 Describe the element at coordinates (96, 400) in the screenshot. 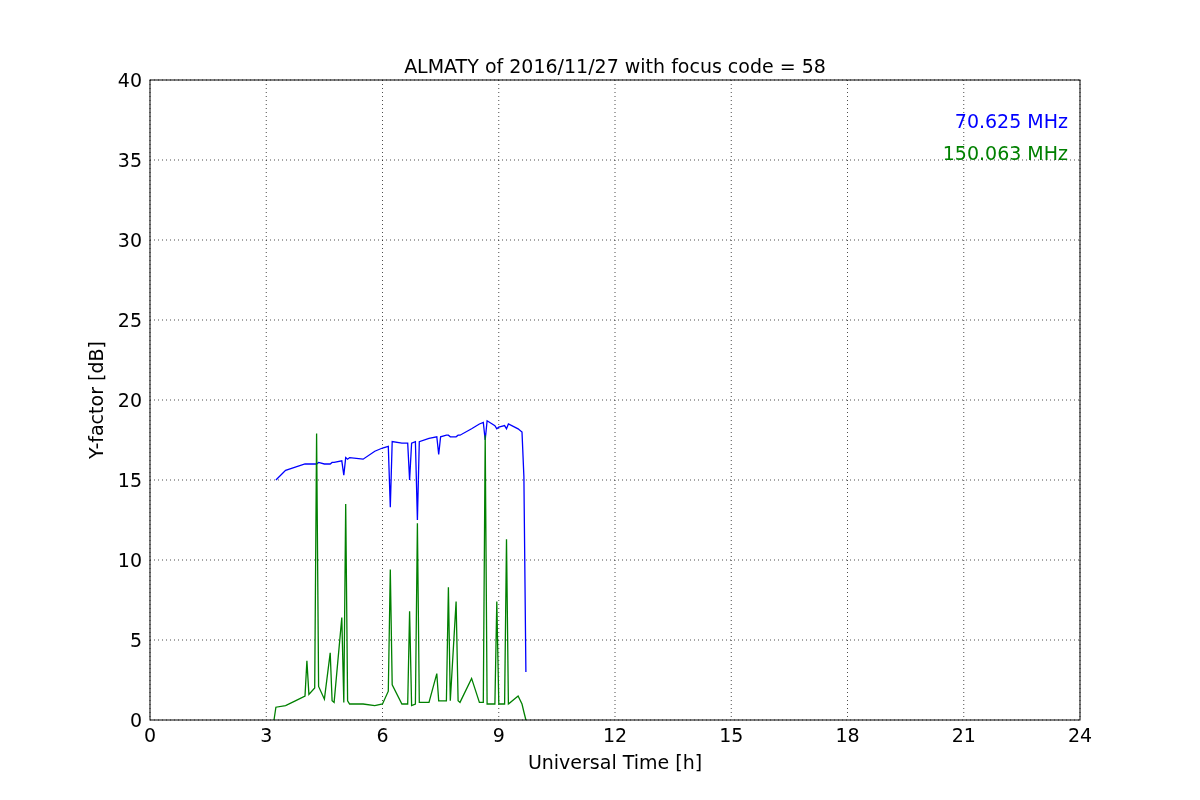

I see `y-axis-label: Y-factor [dB]` at that location.